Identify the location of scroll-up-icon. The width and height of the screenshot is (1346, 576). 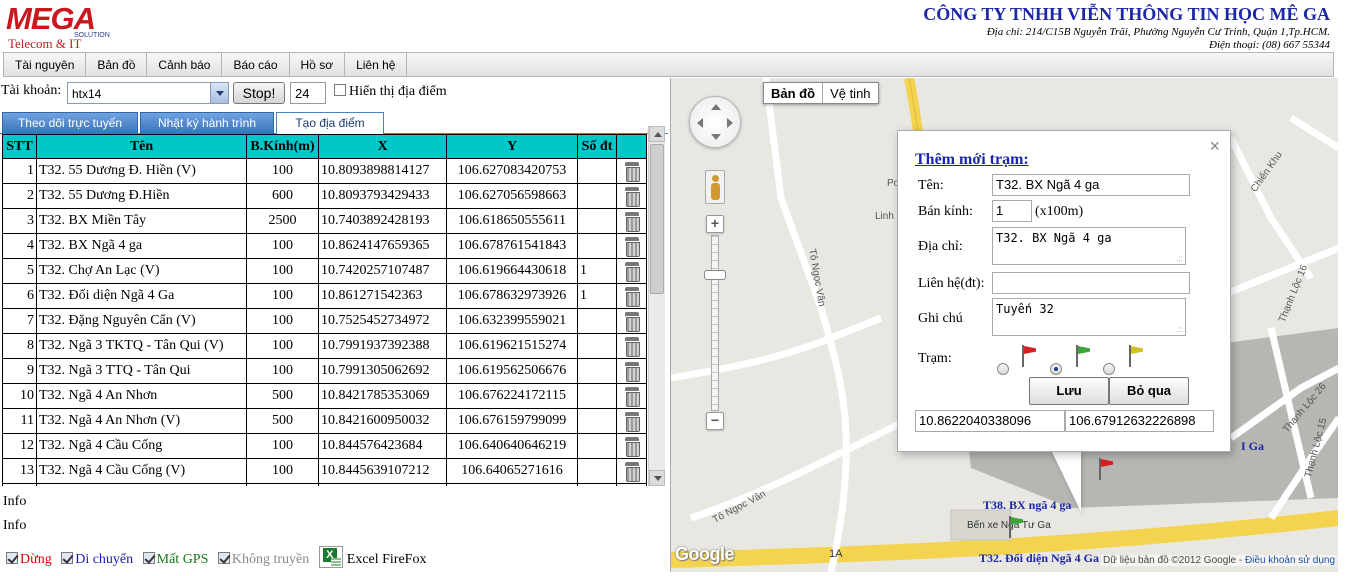
(657, 134).